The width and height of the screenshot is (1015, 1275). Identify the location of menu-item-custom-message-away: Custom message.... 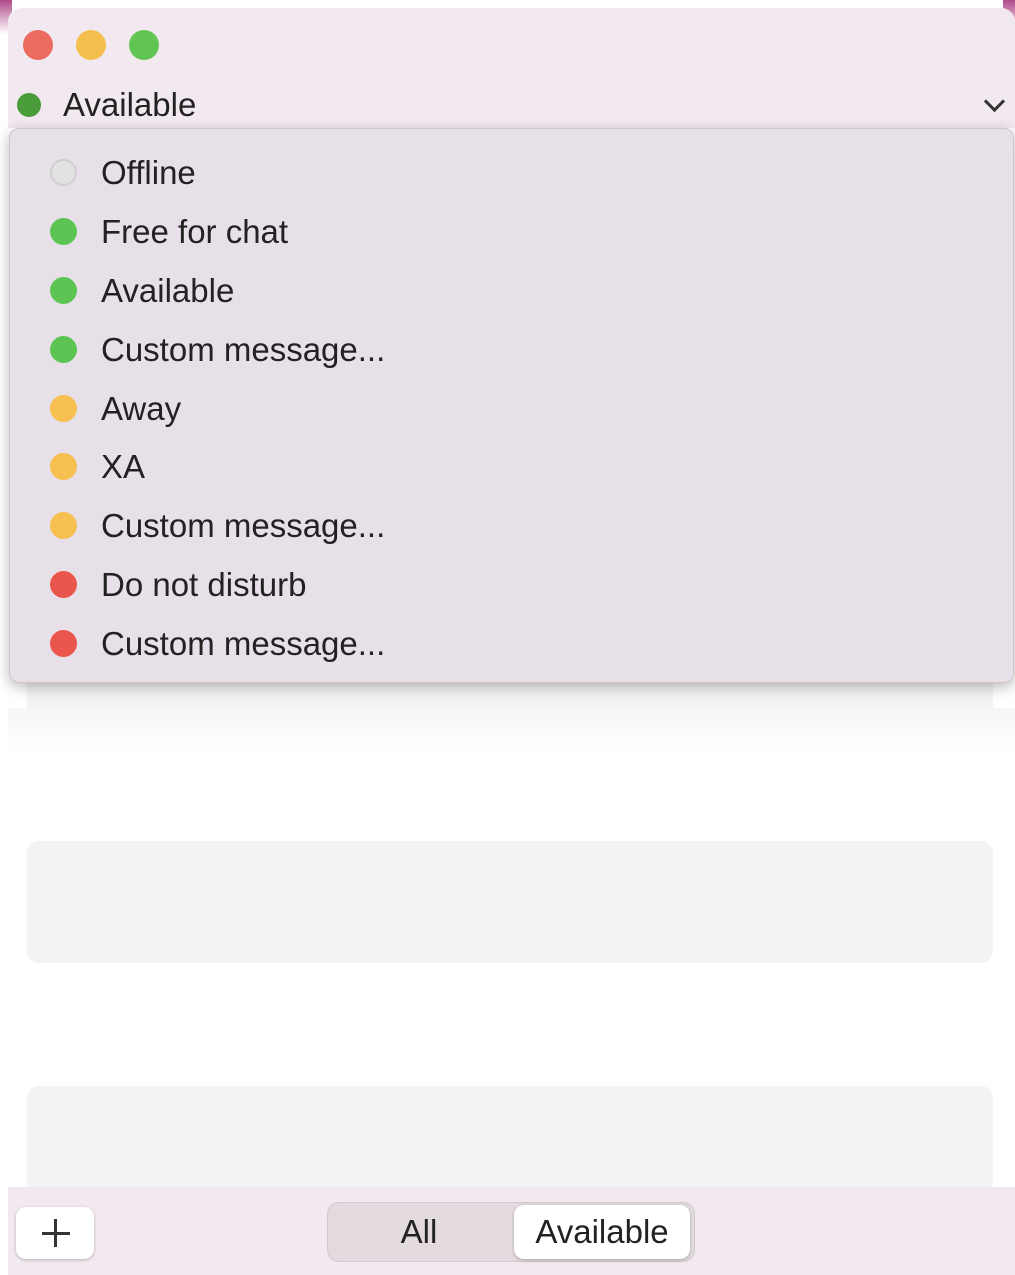
(511, 526).